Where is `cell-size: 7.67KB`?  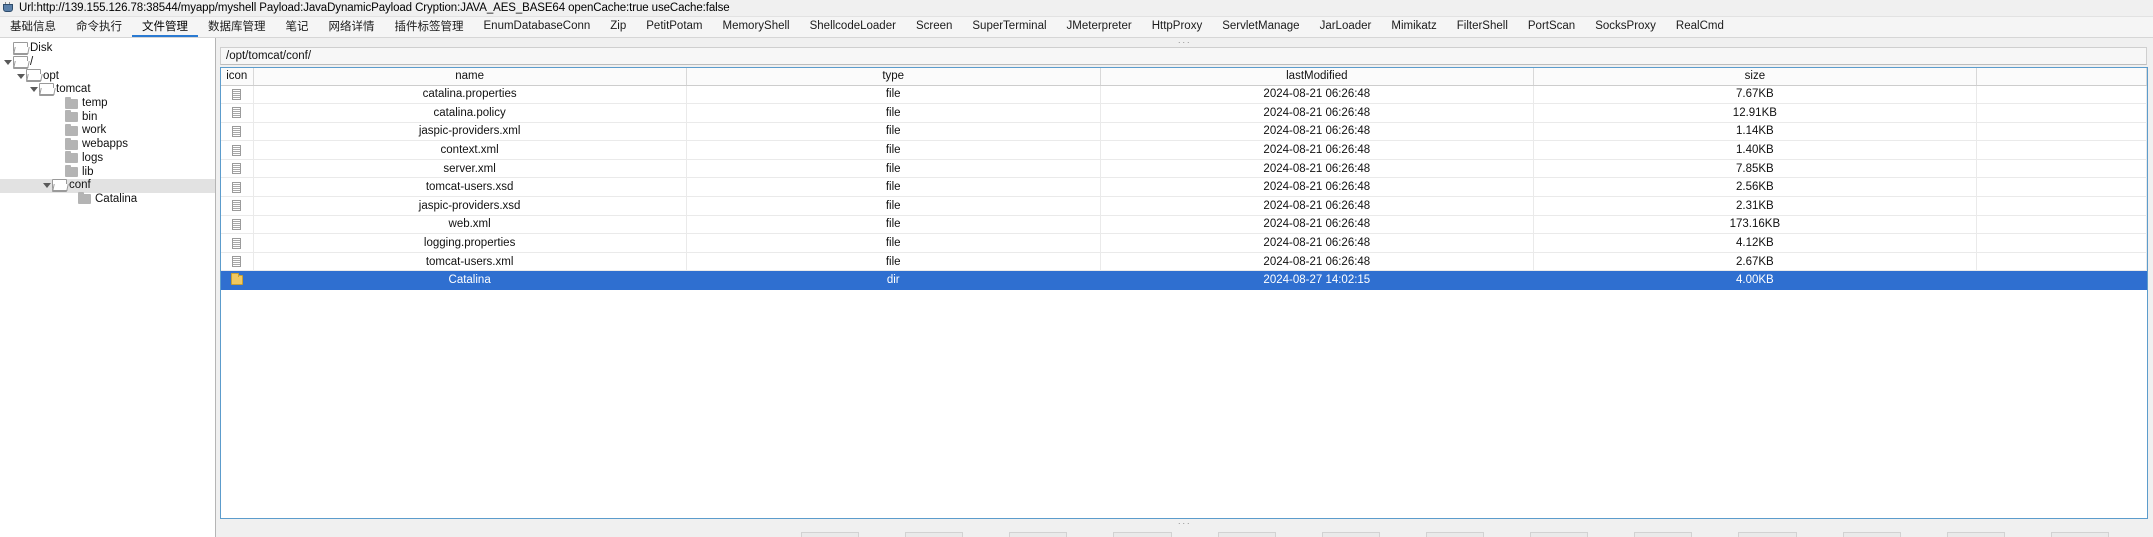
cell-size: 7.67KB is located at coordinates (1755, 95).